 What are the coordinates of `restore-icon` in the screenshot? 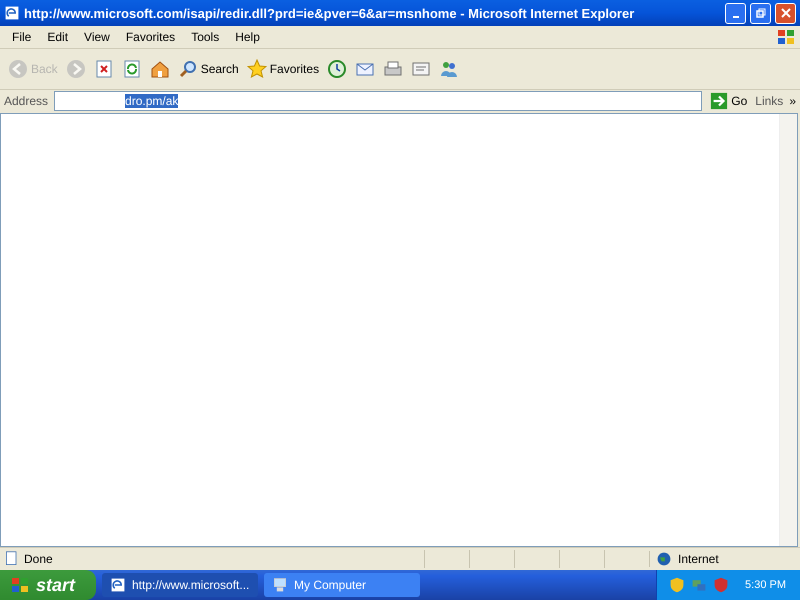 It's located at (761, 13).